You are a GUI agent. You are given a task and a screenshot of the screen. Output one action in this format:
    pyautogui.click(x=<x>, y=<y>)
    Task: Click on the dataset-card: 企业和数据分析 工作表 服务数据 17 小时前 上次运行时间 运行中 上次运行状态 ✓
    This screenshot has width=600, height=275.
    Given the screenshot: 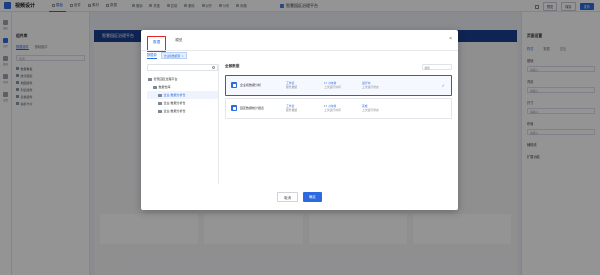 What is the action you would take?
    pyautogui.click(x=338, y=85)
    